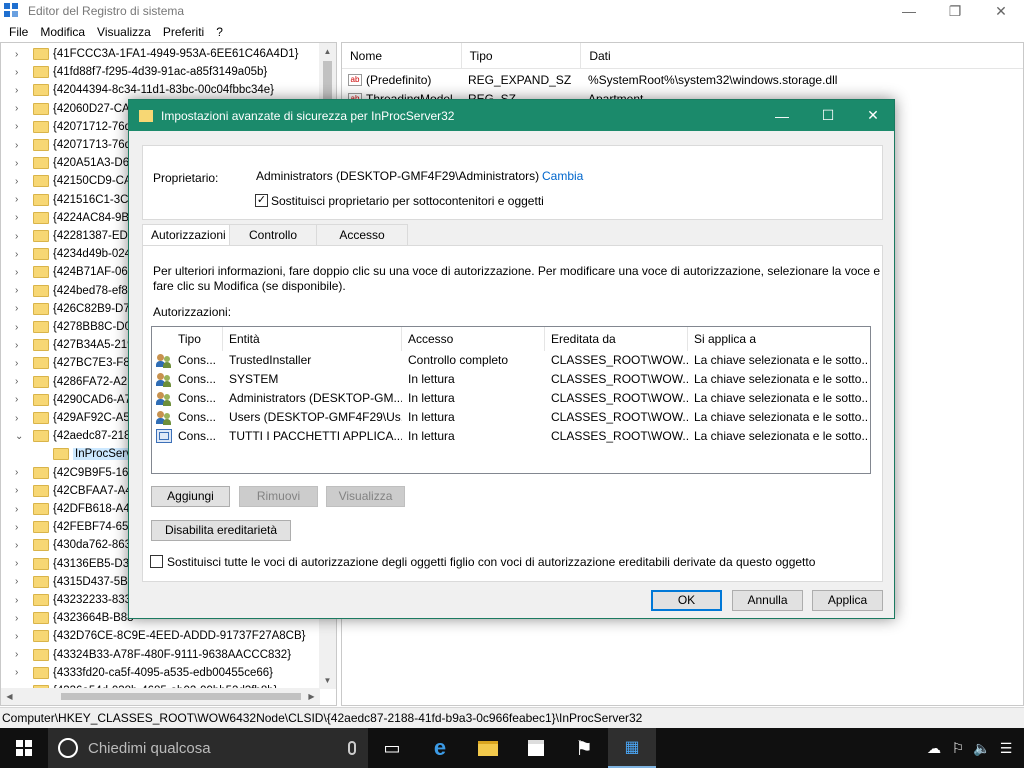  Describe the element at coordinates (156, 561) in the screenshot. I see `replace-children-checkbox` at that location.